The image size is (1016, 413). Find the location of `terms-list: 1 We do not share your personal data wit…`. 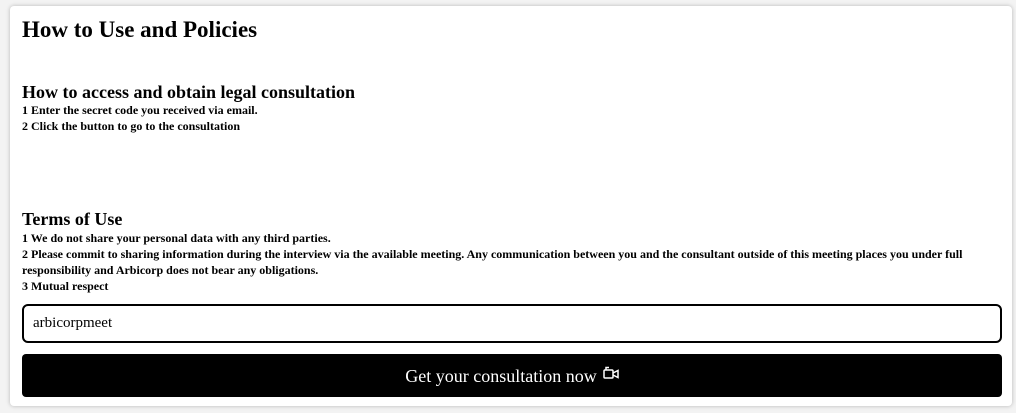

terms-list: 1 We do not share your personal data wit… is located at coordinates (509, 262).